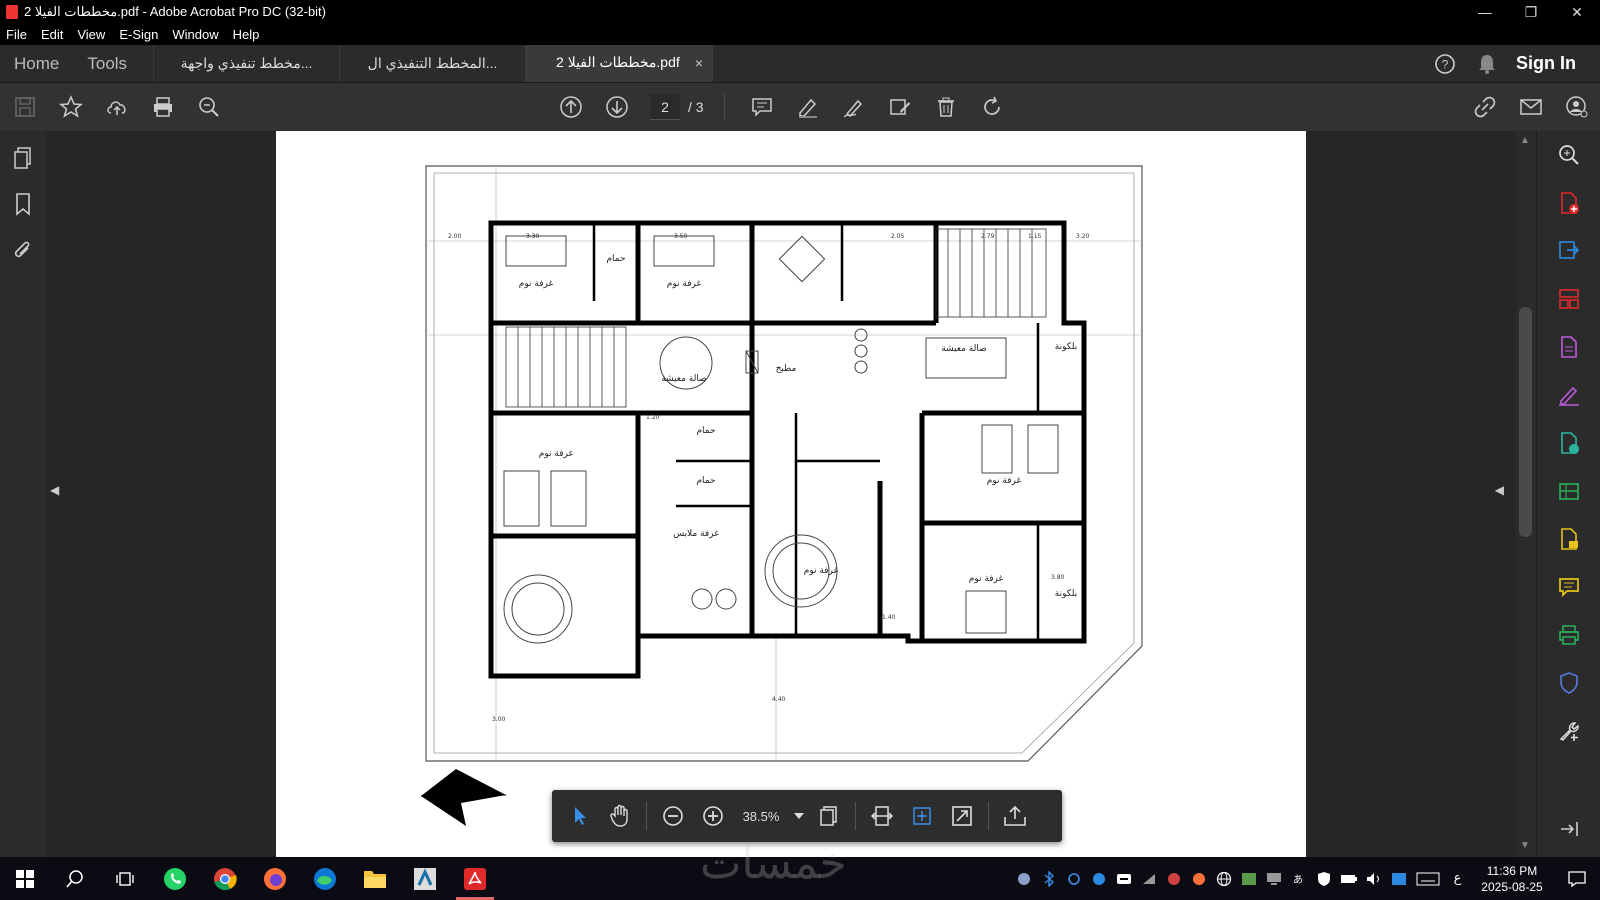 Image resolution: width=1600 pixels, height=900 pixels. Describe the element at coordinates (71, 107) in the screenshot. I see `star-icon` at that location.